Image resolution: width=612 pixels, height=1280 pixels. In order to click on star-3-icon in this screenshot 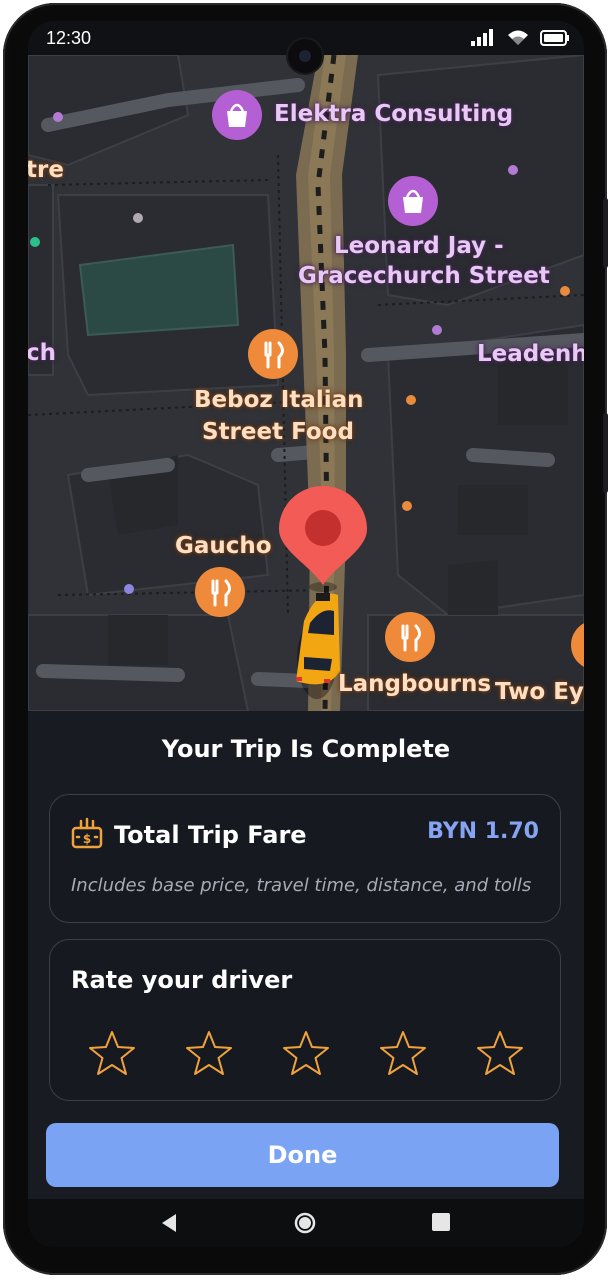, I will do `click(306, 1054)`.